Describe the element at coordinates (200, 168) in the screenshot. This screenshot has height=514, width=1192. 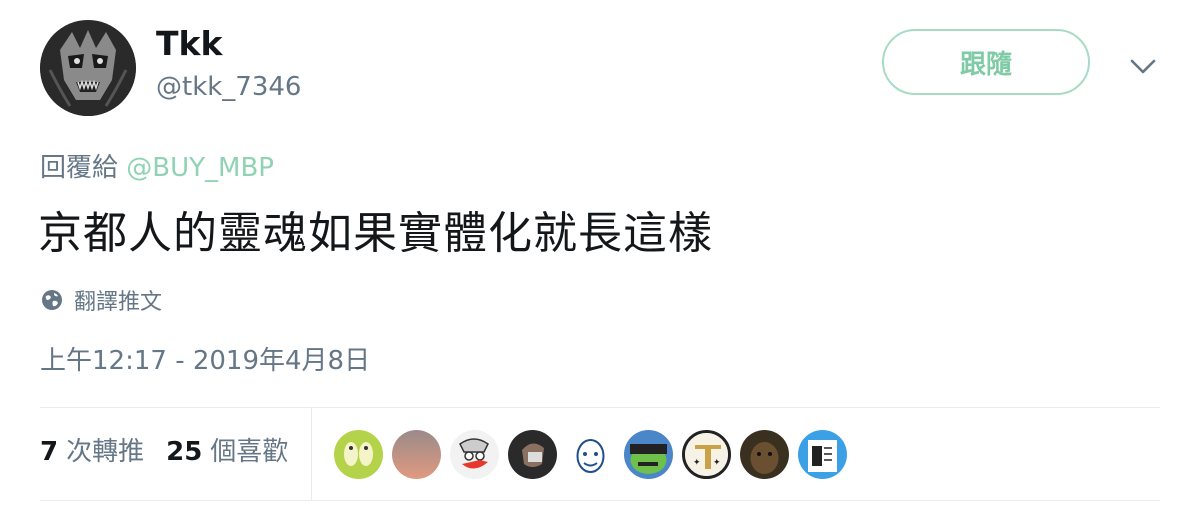
I see `reply-mention-link: @BUY_MBP` at that location.